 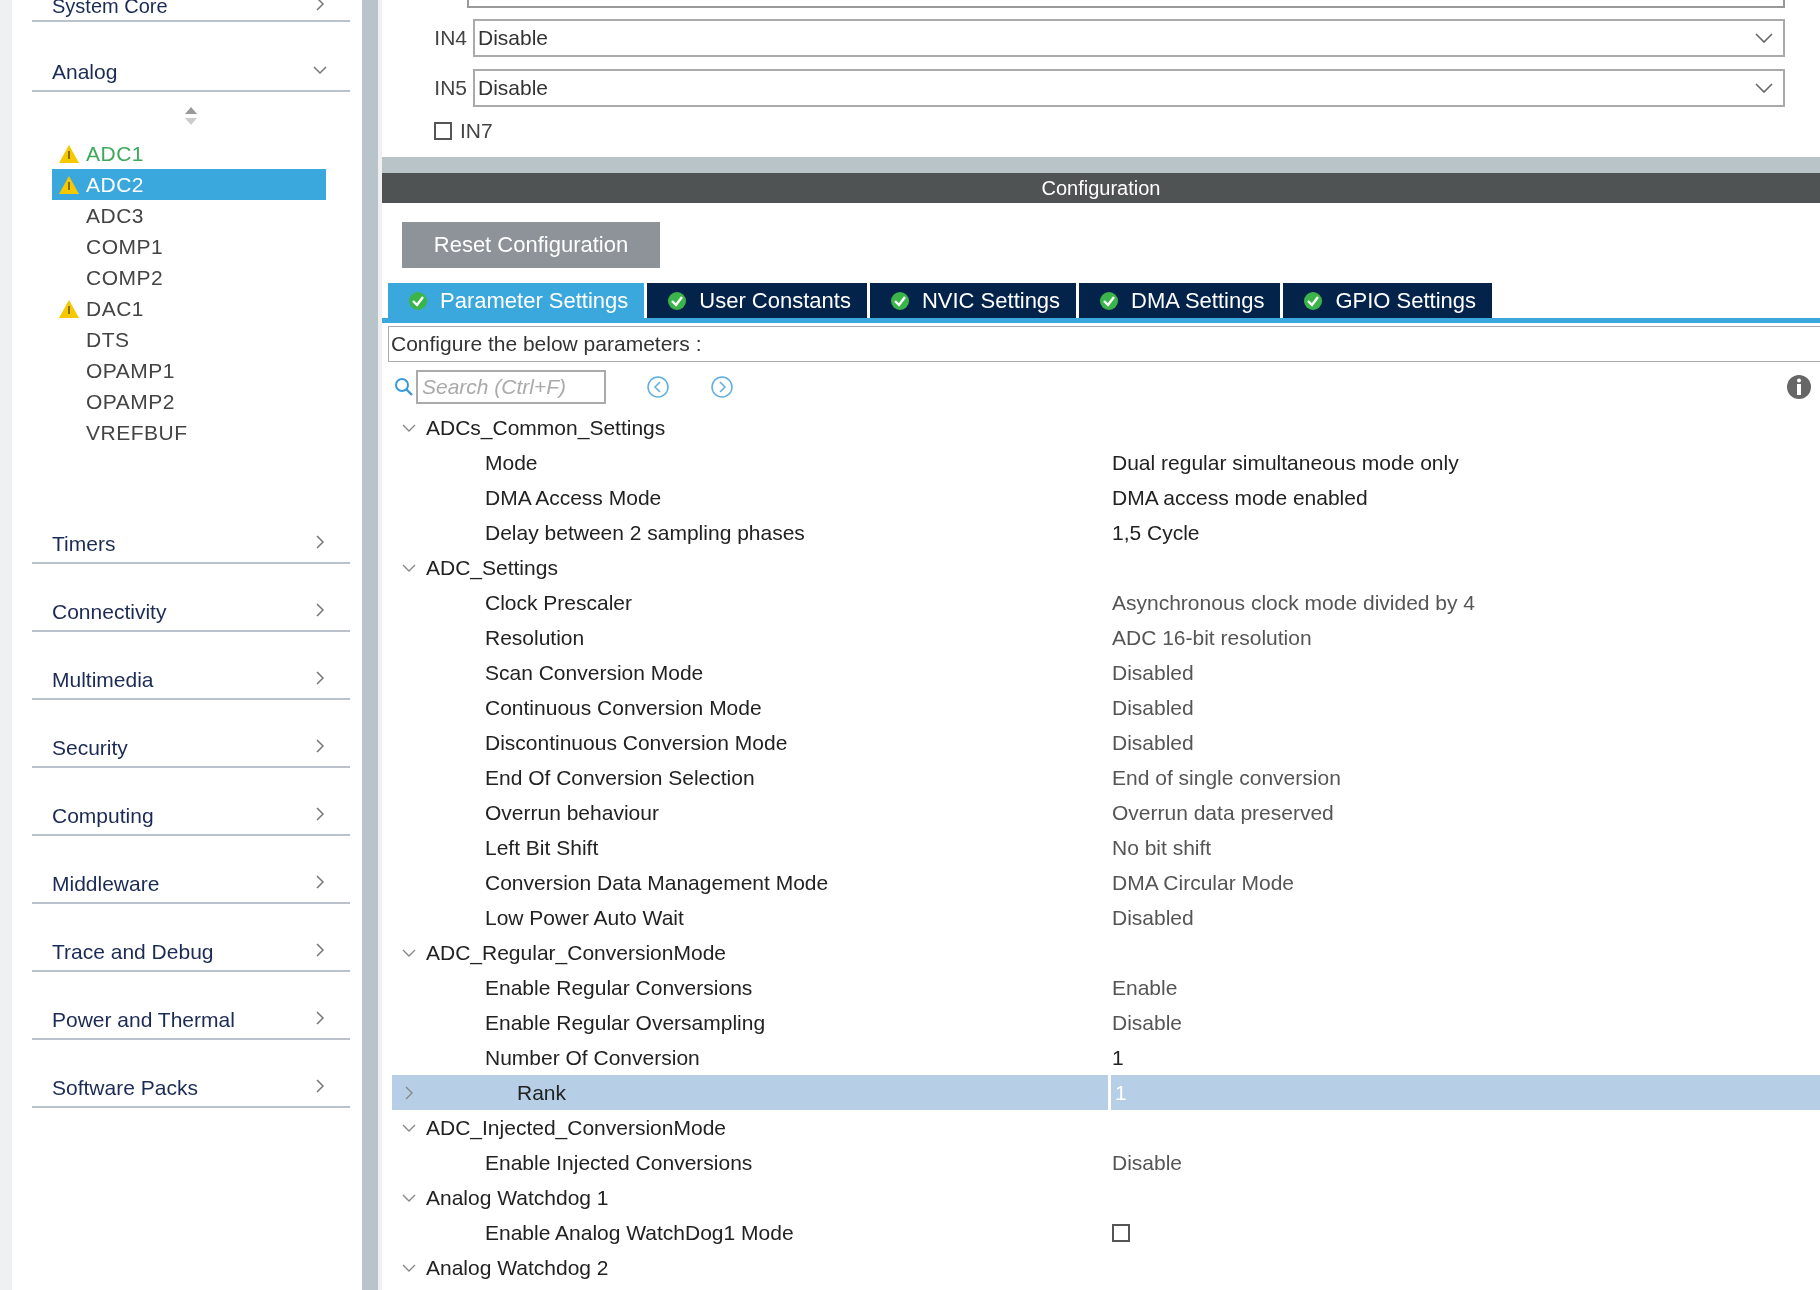 I want to click on tree-group: Analog Watchdog 1, so click(x=1106, y=1197).